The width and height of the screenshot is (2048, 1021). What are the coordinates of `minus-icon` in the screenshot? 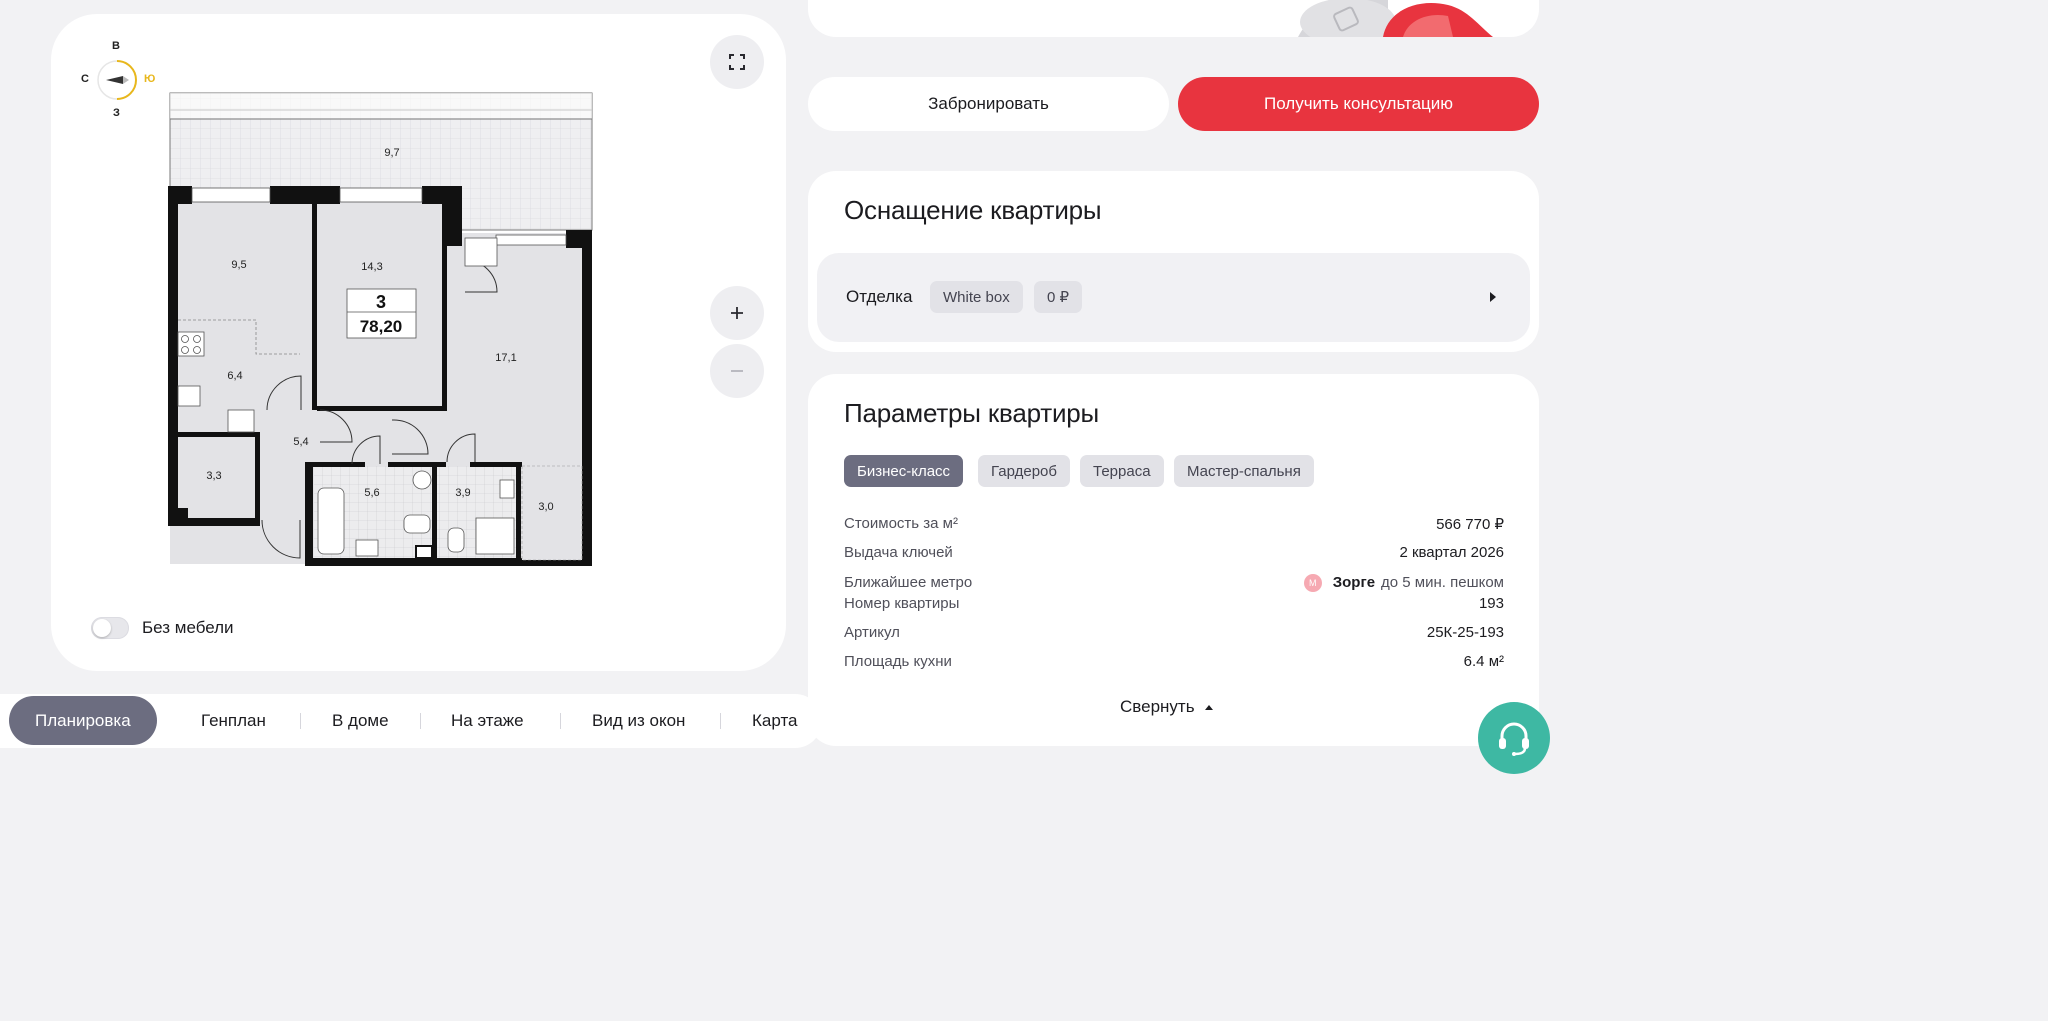 It's located at (737, 371).